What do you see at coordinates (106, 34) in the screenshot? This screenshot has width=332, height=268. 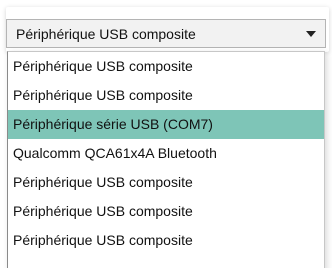 I see `combobox-selected-value: Périphérique USB composite` at bounding box center [106, 34].